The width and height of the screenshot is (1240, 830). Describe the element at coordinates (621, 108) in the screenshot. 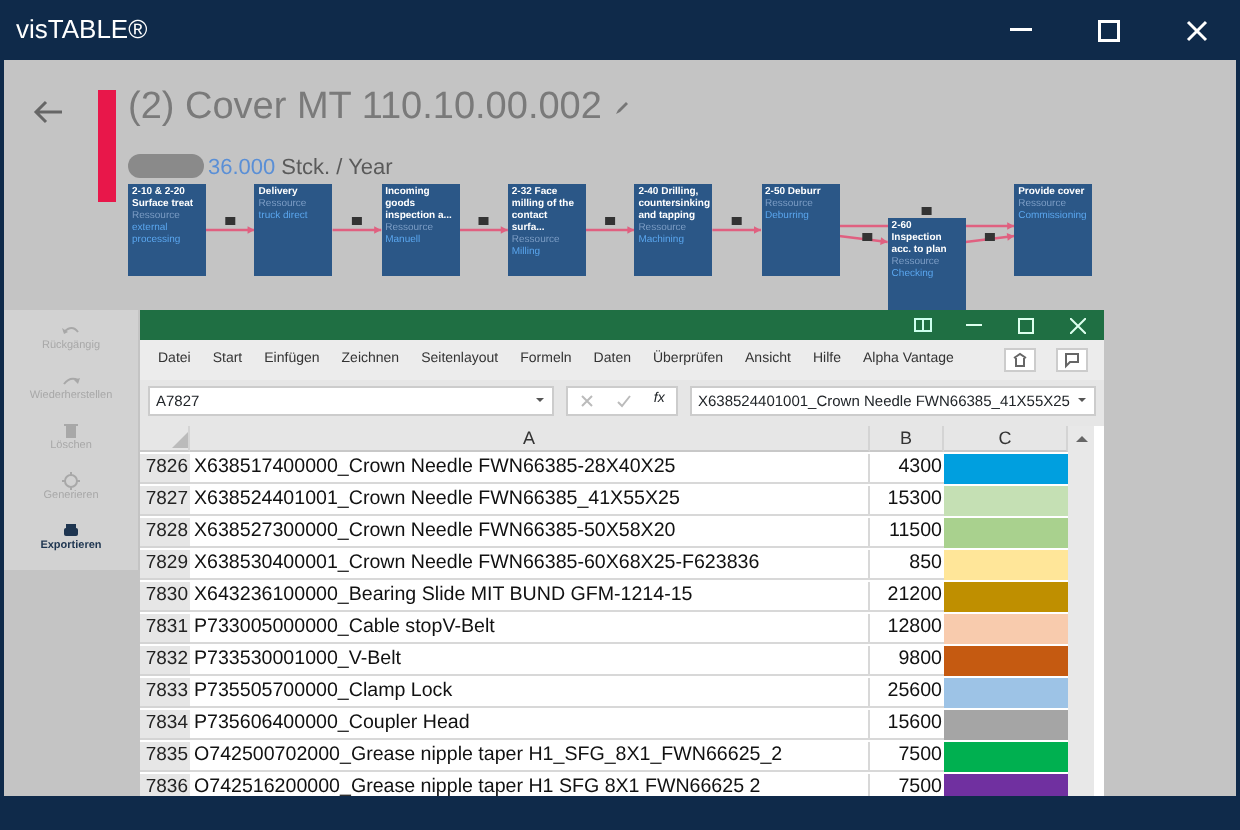

I see `edit-icon` at that location.